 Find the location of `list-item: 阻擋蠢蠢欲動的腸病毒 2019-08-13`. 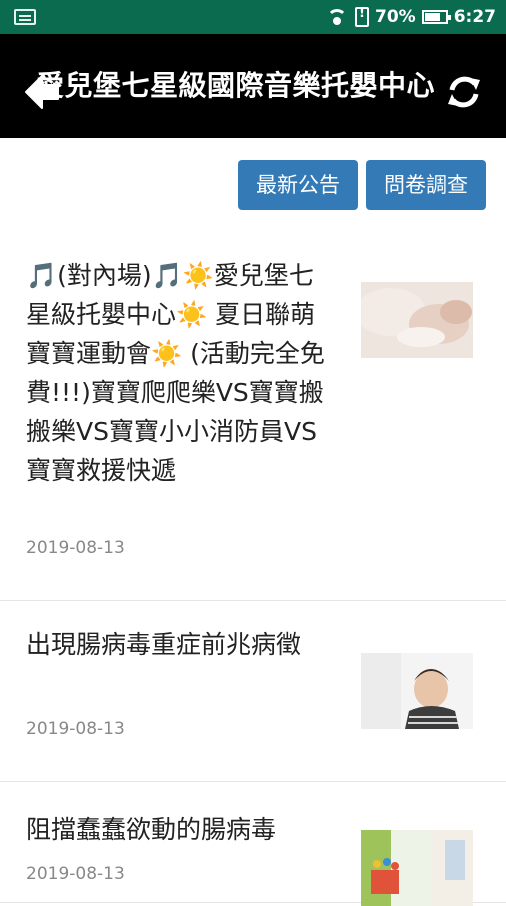

list-item: 阻擋蠢蠢欲動的腸病毒 2019-08-13 is located at coordinates (253, 844).